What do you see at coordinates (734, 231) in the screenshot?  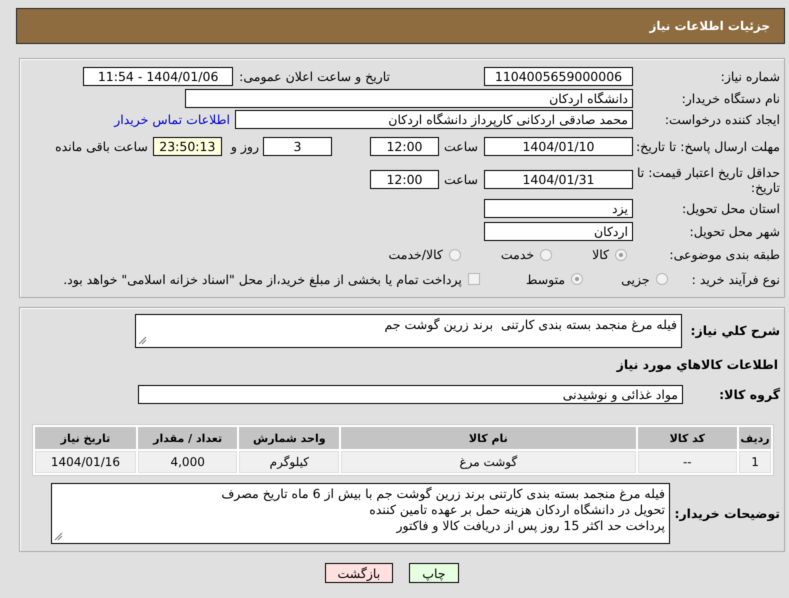 I see `field-label: شهر محل تحویل:` at bounding box center [734, 231].